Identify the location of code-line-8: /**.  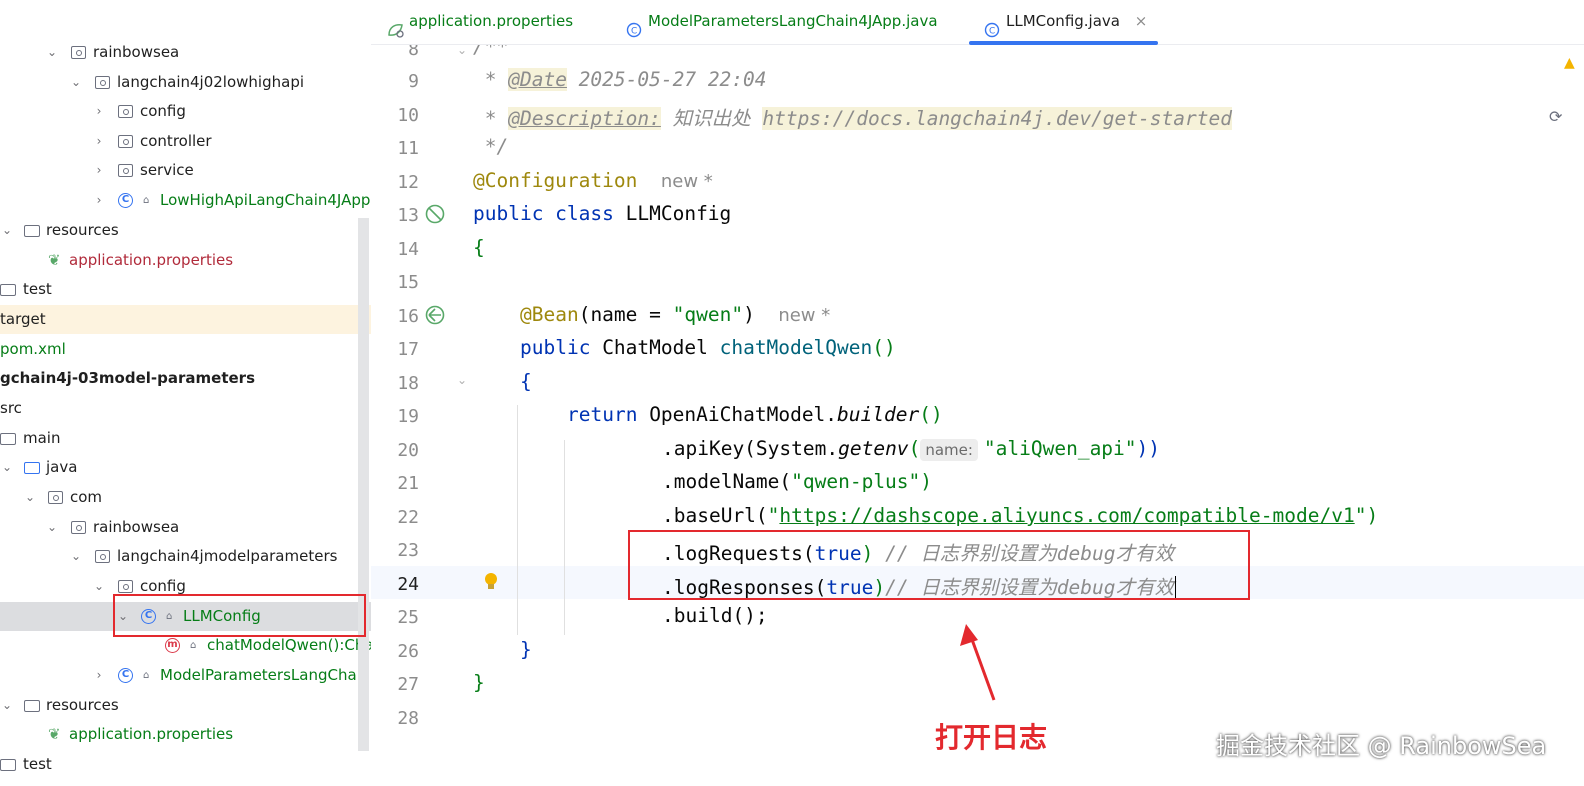
(491, 51).